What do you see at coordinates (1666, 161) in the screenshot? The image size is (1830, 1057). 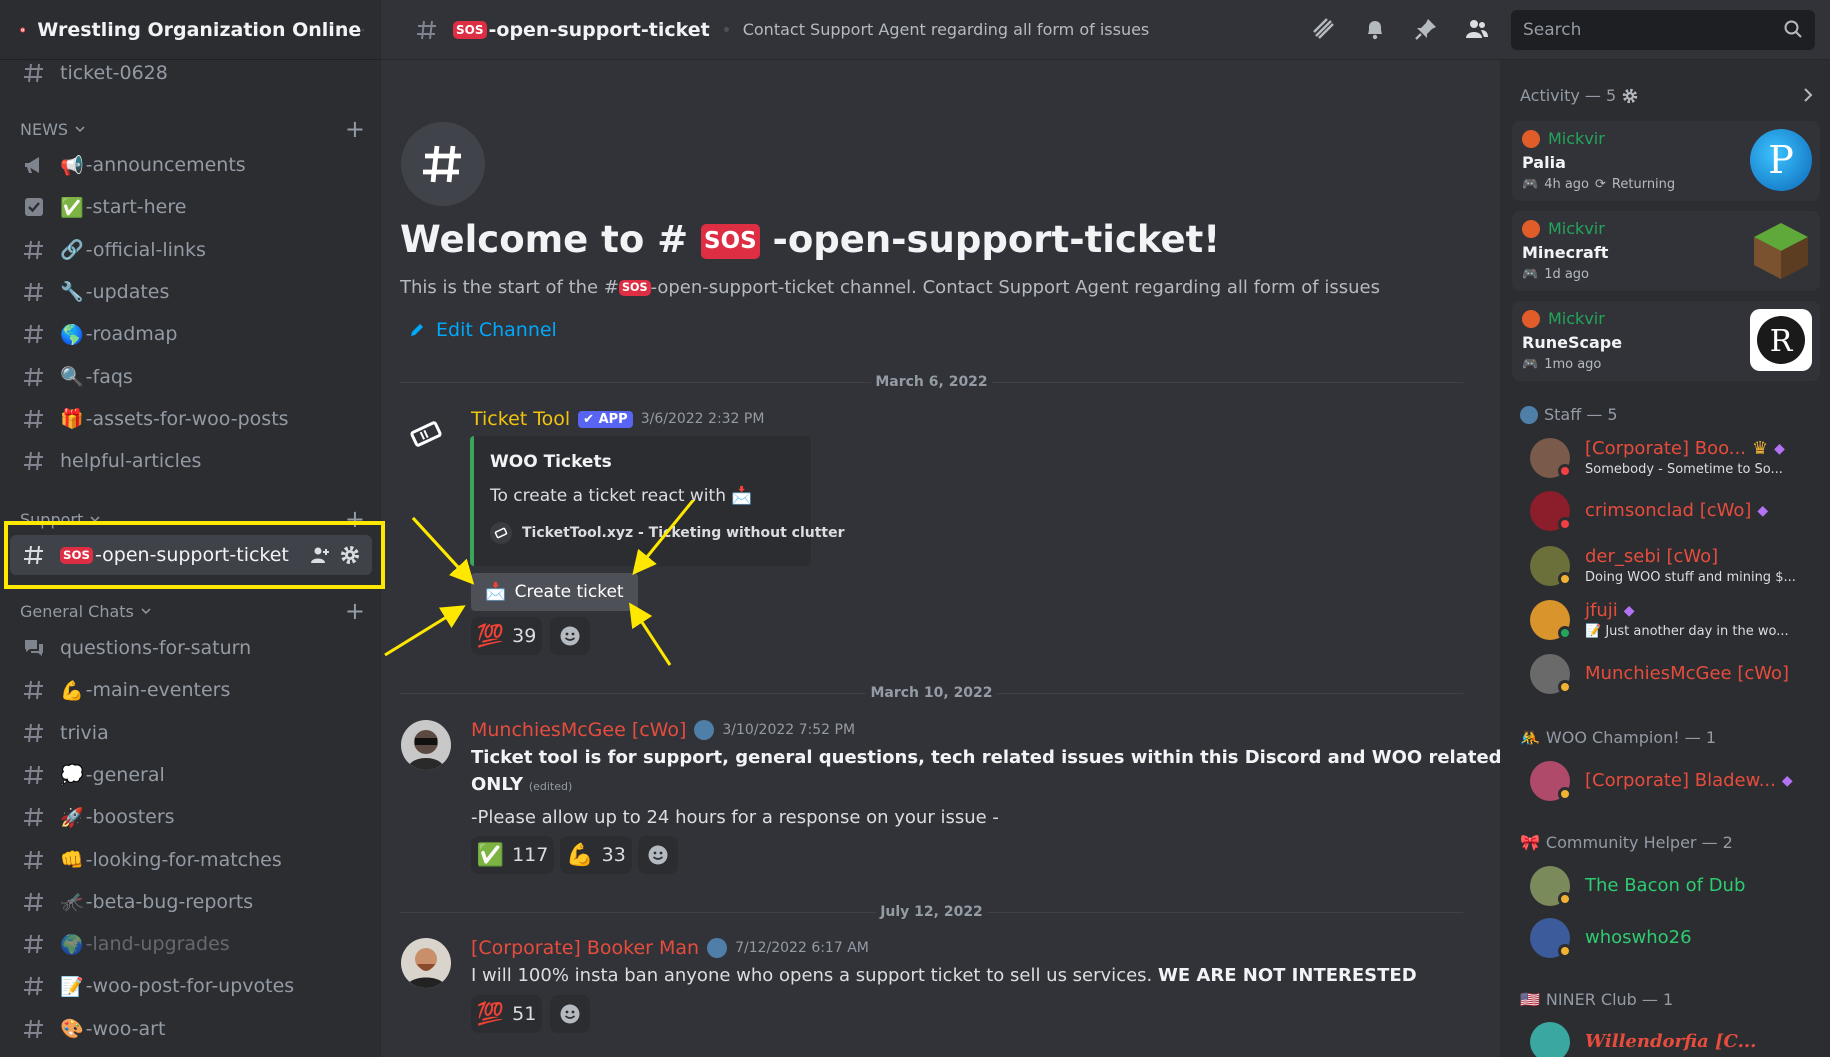 I see `activity-card: Mickvir Palia 🎮 4h ago ⟳ Returning P` at bounding box center [1666, 161].